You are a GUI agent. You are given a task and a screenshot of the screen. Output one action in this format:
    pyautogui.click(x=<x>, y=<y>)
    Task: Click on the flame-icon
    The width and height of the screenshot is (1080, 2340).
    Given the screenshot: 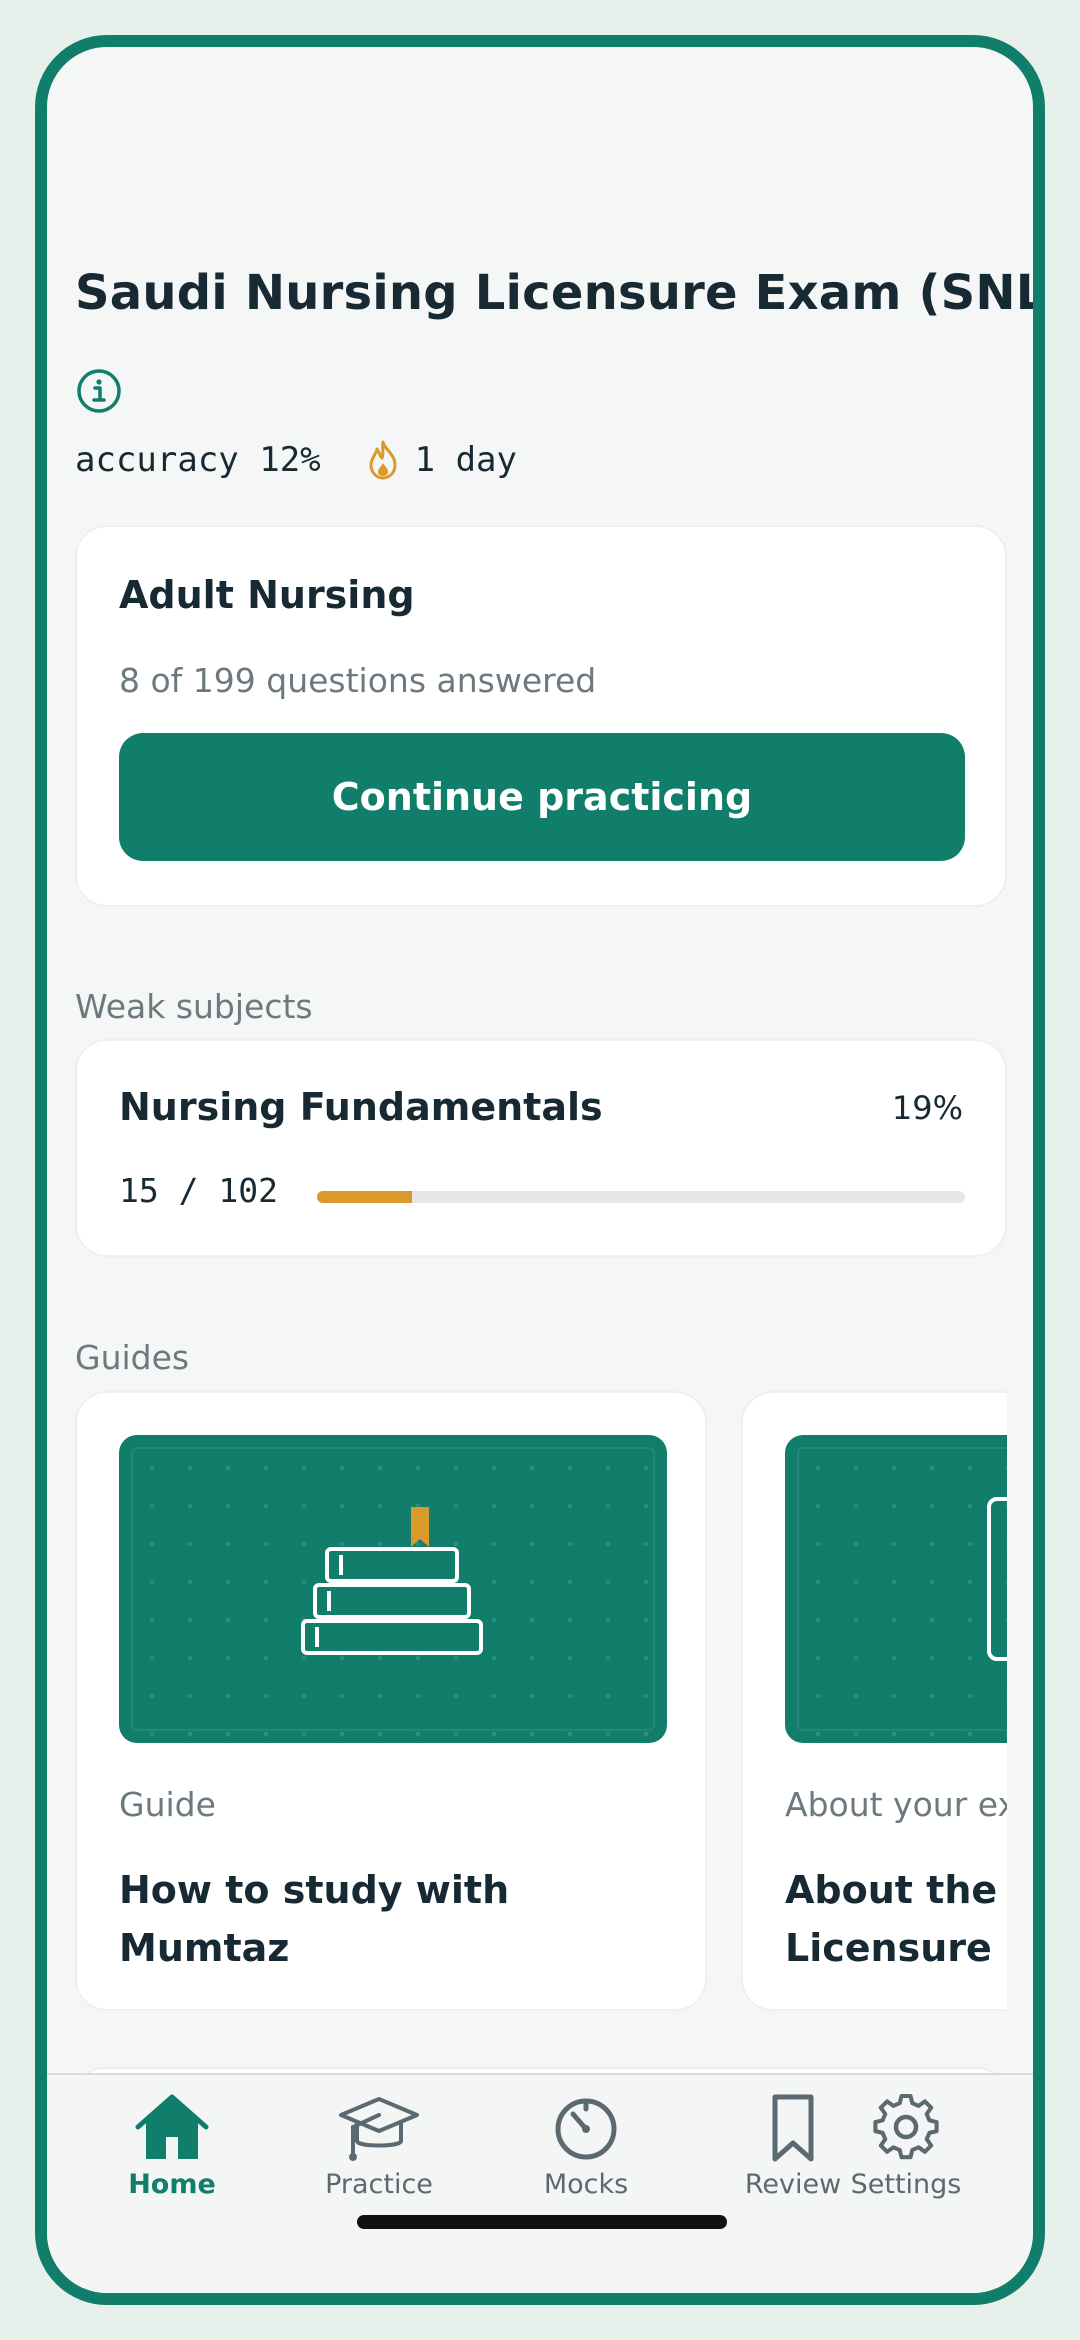 What is the action you would take?
    pyautogui.click(x=383, y=460)
    